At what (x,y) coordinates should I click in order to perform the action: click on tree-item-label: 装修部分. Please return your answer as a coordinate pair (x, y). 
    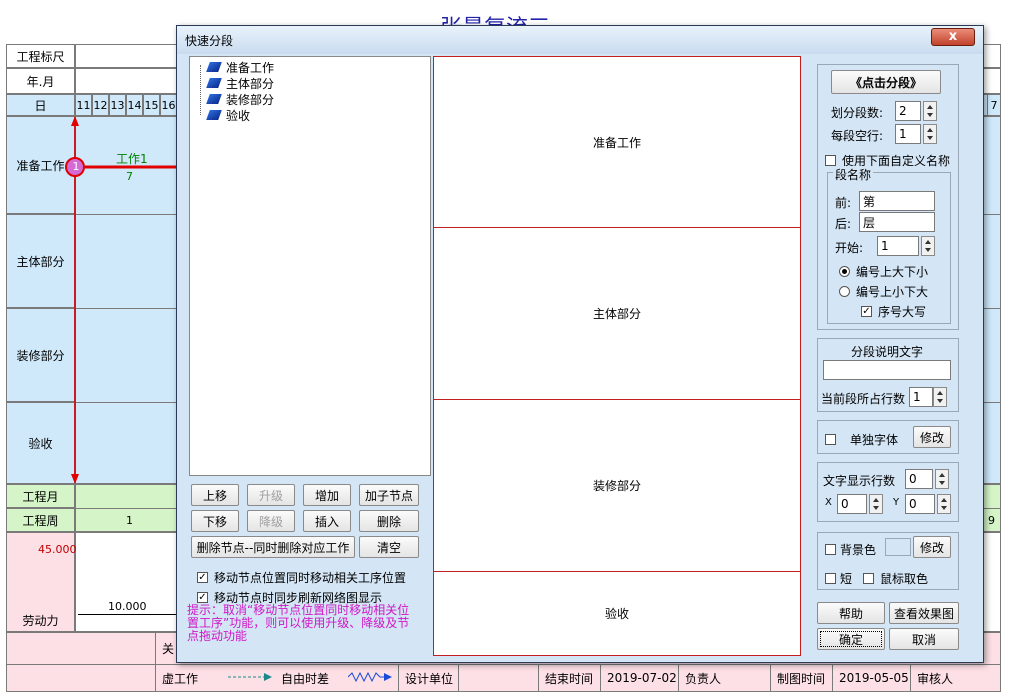
    Looking at the image, I should click on (250, 99).